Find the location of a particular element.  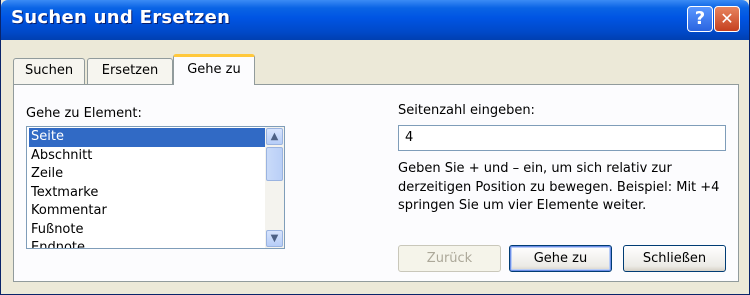

tab-suchen: Suchen is located at coordinates (49, 71).